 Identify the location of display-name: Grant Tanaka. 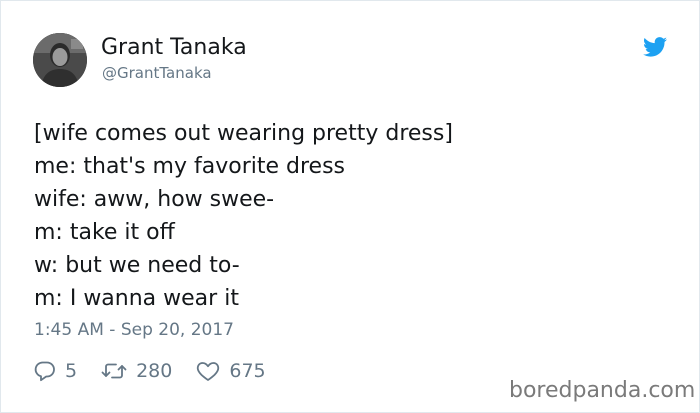
(174, 48).